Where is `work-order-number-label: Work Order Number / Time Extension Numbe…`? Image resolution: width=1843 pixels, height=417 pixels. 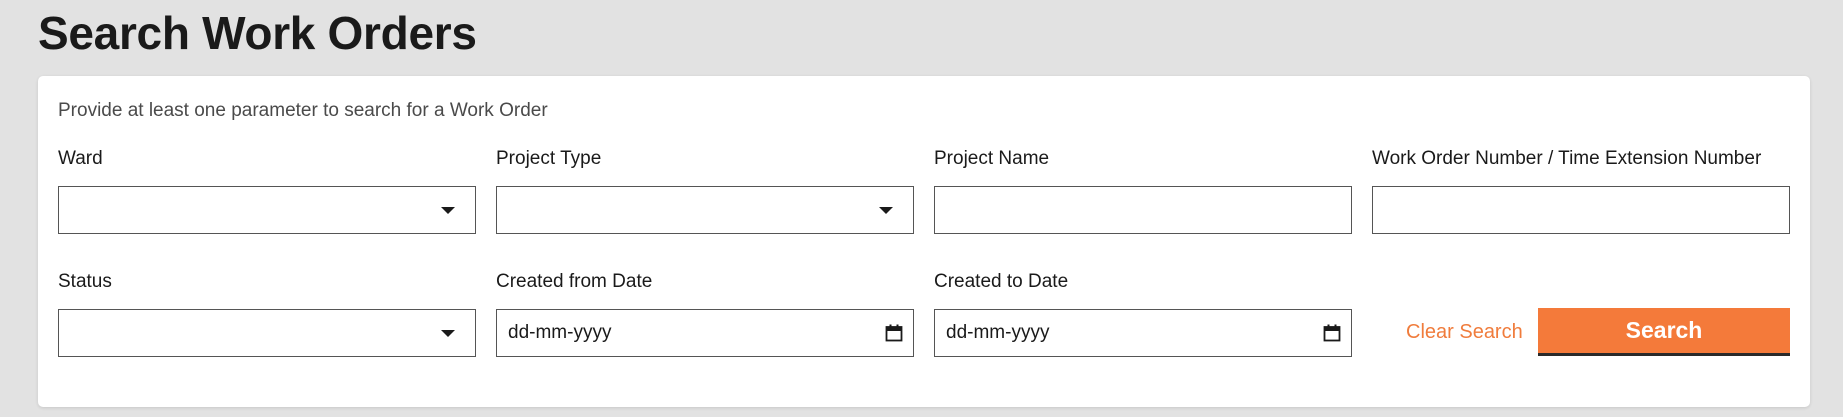
work-order-number-label: Work Order Number / Time Extension Numbe… is located at coordinates (1567, 158).